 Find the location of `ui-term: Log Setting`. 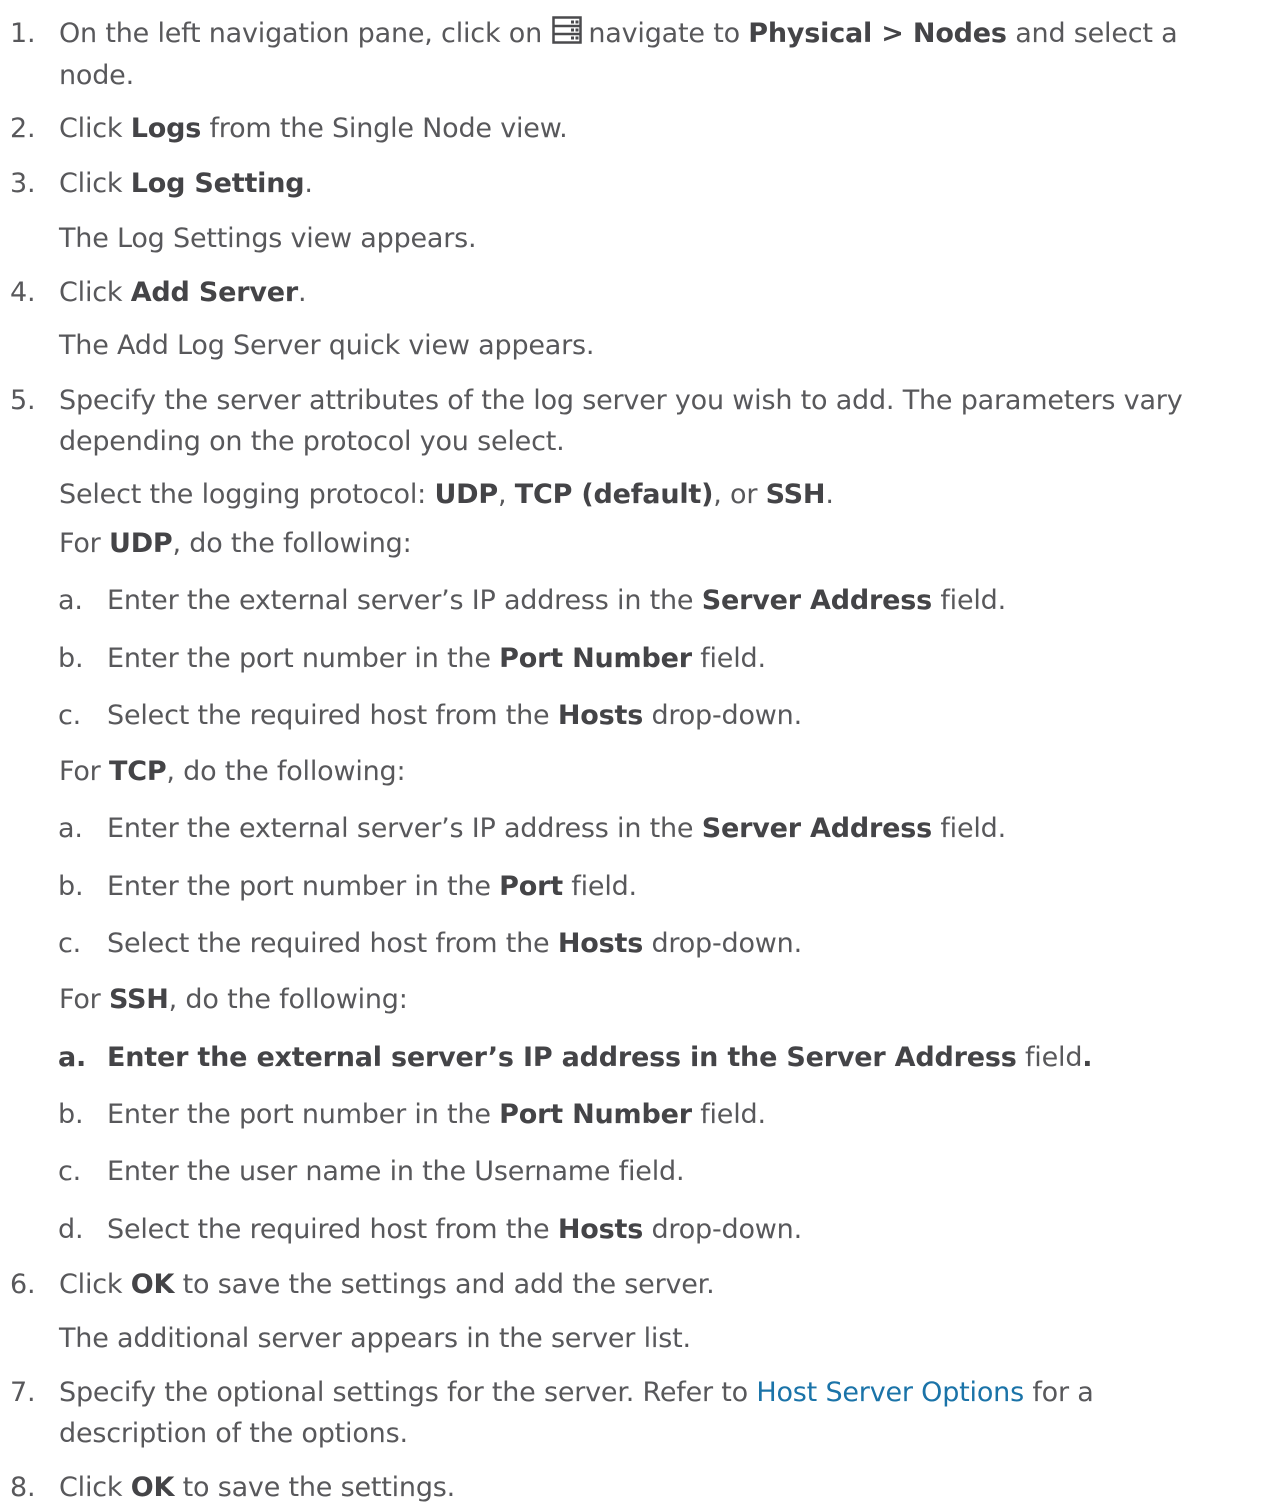

ui-term: Log Setting is located at coordinates (217, 183).